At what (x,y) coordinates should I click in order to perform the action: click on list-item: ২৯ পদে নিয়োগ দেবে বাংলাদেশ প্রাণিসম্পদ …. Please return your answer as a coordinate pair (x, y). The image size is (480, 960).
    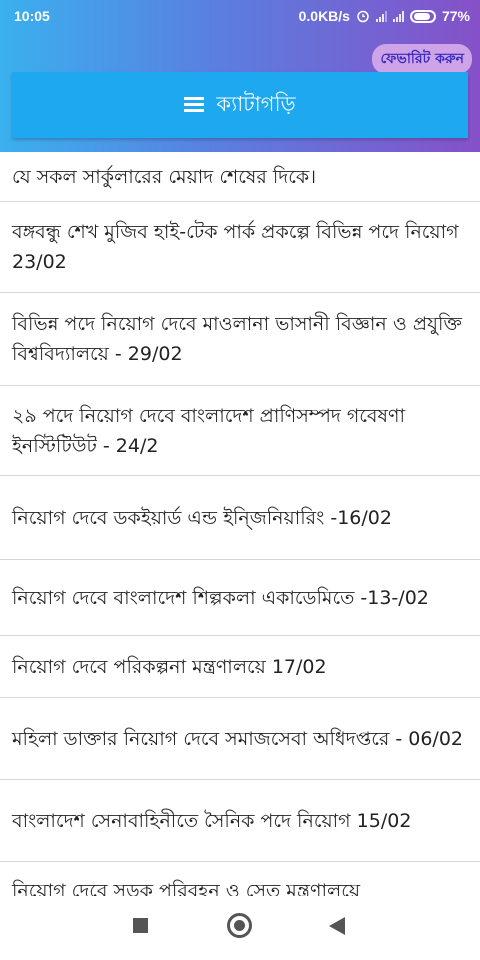
    Looking at the image, I should click on (240, 431).